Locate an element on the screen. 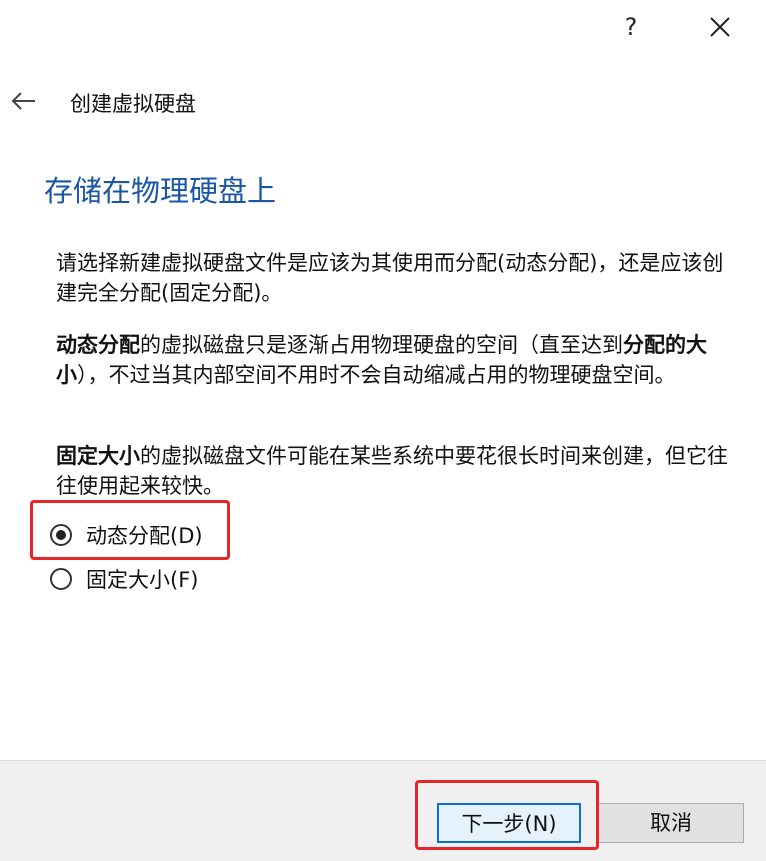 This screenshot has height=861, width=766. radio-fixed-size: 固定大小(F) is located at coordinates (124, 579).